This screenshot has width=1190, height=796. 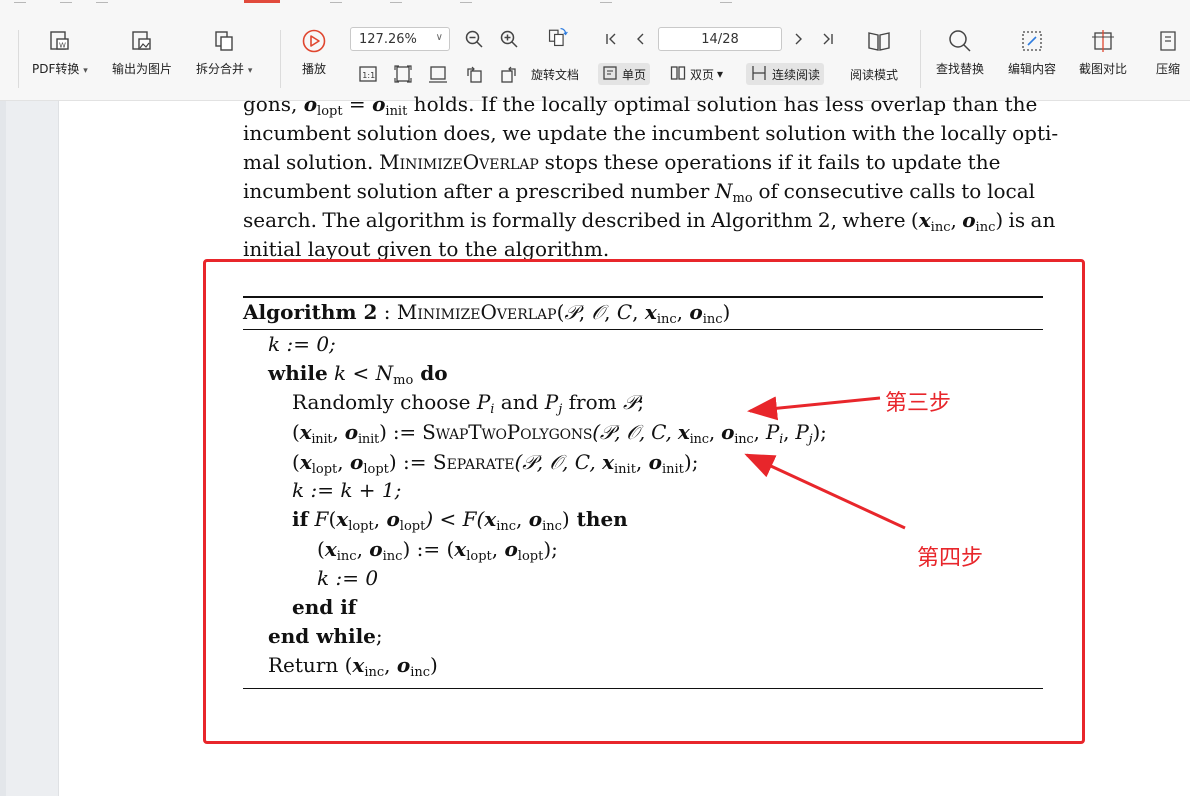 What do you see at coordinates (798, 39) in the screenshot?
I see `next-page-icon` at bounding box center [798, 39].